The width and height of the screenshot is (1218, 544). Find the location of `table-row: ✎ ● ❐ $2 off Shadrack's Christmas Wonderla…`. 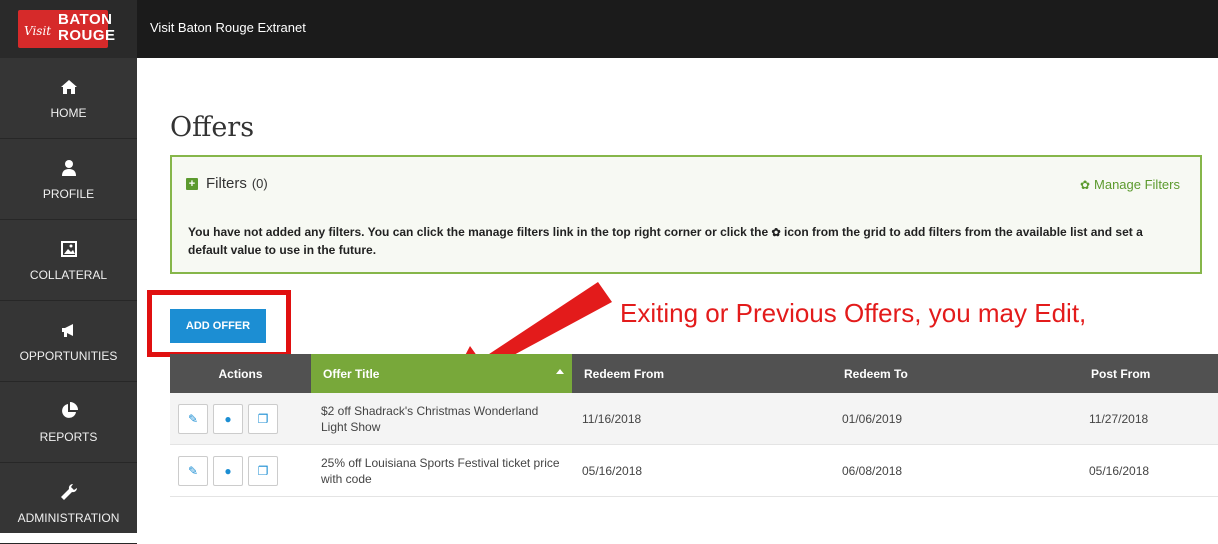

table-row: ✎ ● ❐ $2 off Shadrack's Christmas Wonderla… is located at coordinates (694, 419).